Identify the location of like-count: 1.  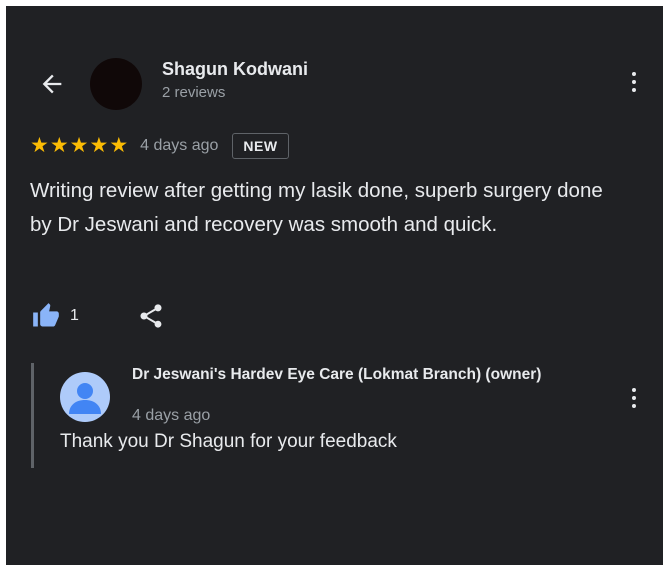
(74, 315).